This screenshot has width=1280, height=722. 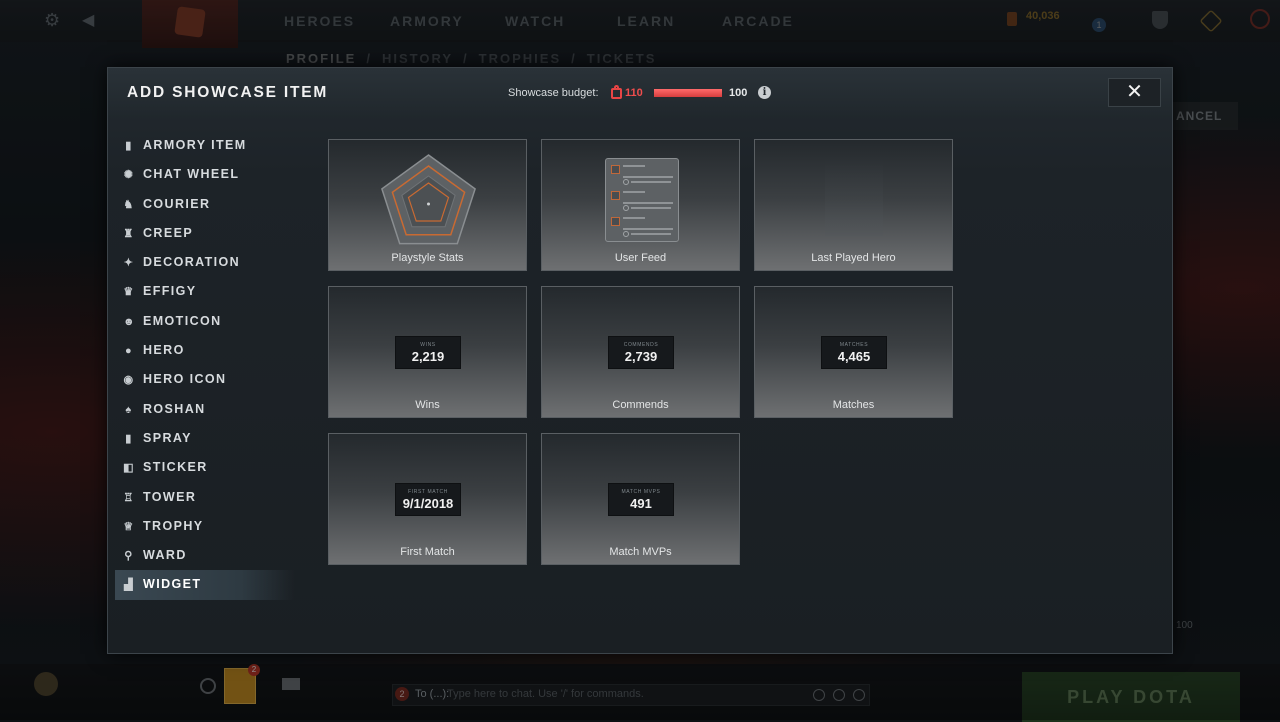 What do you see at coordinates (129, 438) in the screenshot?
I see `spray-icon: ▮` at bounding box center [129, 438].